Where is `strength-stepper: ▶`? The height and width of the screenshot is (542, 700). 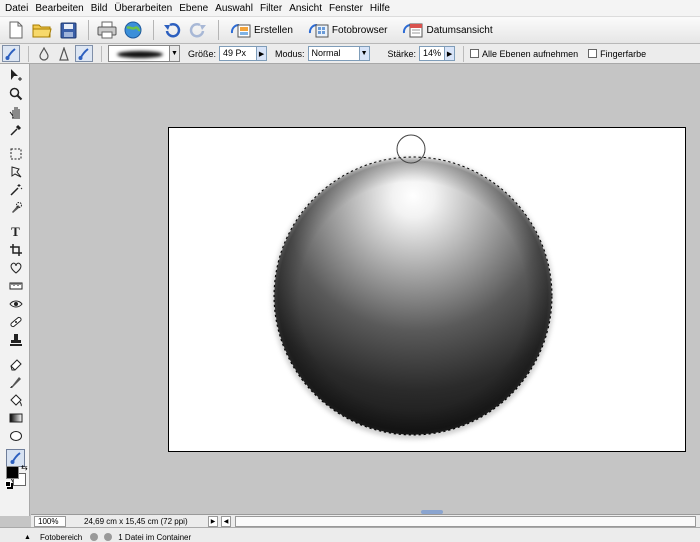 strength-stepper: ▶ is located at coordinates (450, 53).